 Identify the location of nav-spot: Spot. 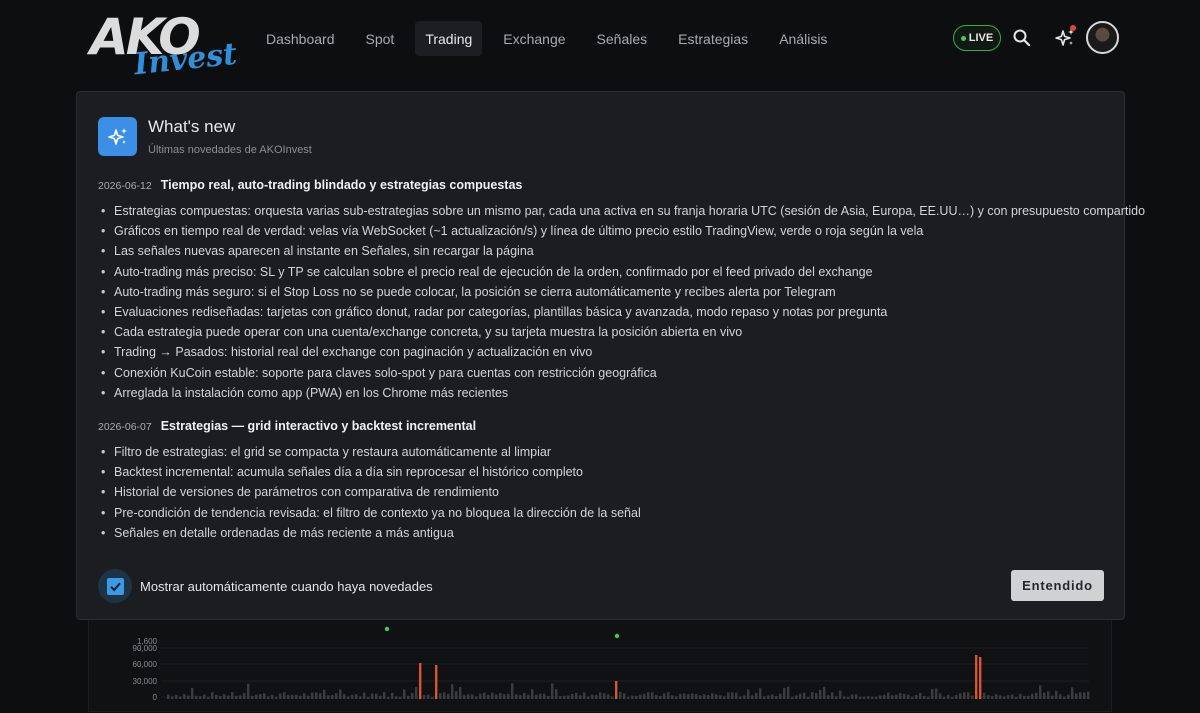
(380, 38).